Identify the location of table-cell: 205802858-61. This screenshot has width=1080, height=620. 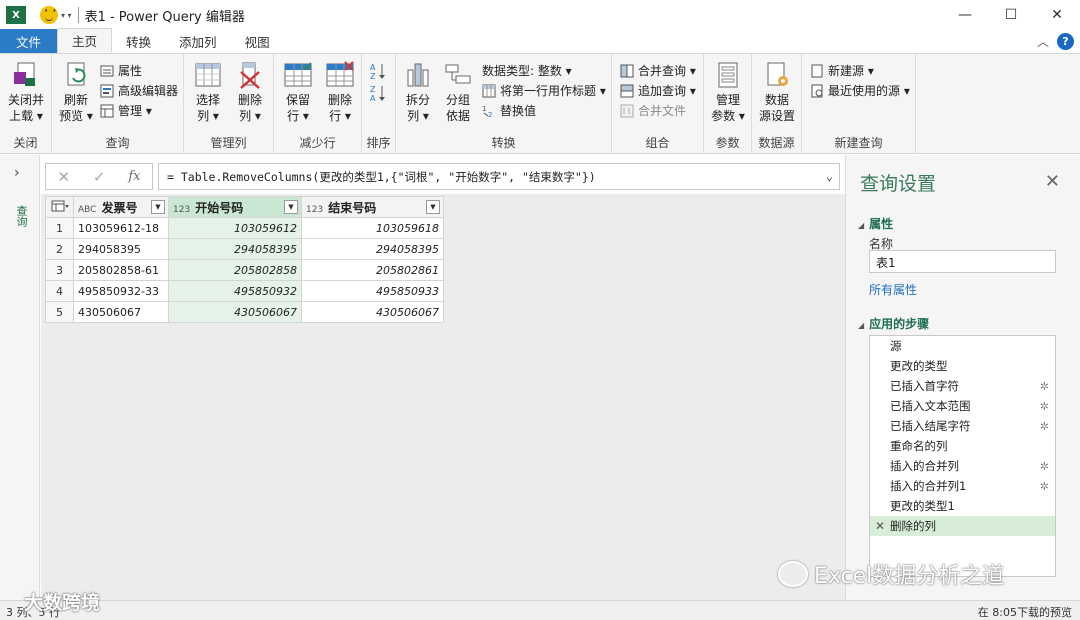
(121, 270).